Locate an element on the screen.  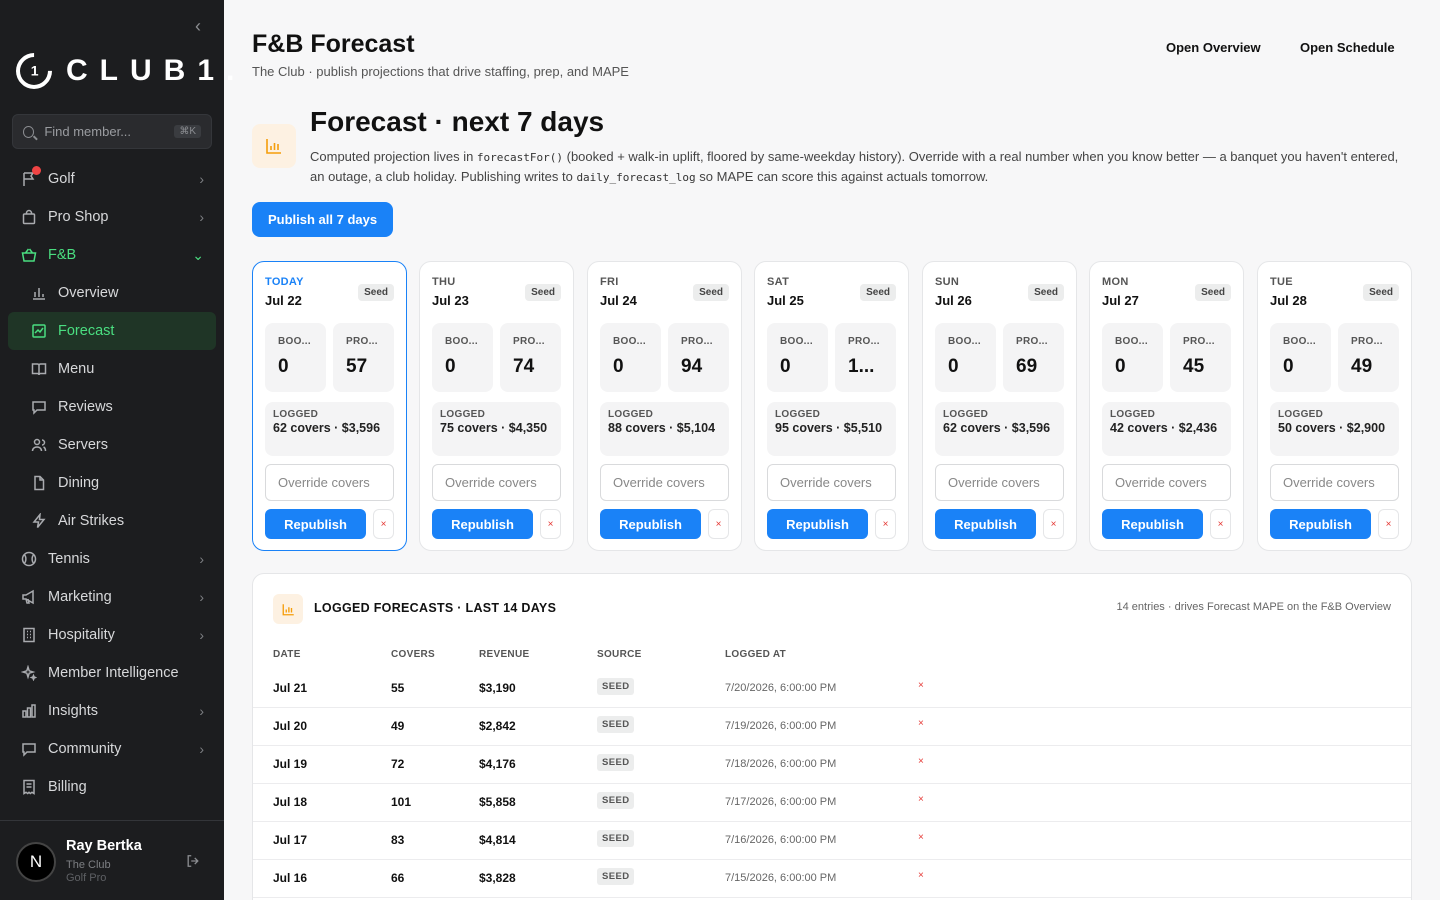
publish-all-button: Publish all 7 days is located at coordinates (323, 219).